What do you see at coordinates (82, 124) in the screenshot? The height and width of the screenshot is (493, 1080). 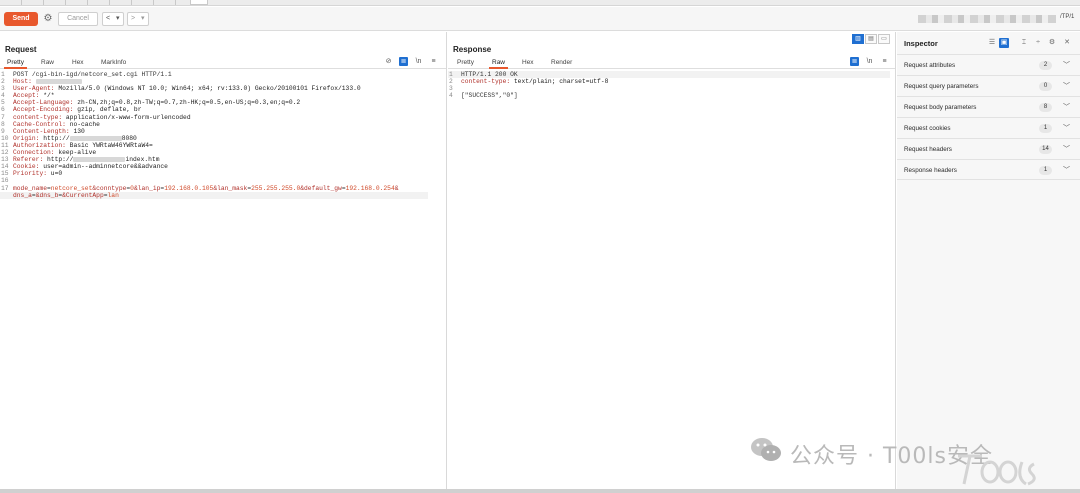 I see `header-value: no-cache` at bounding box center [82, 124].